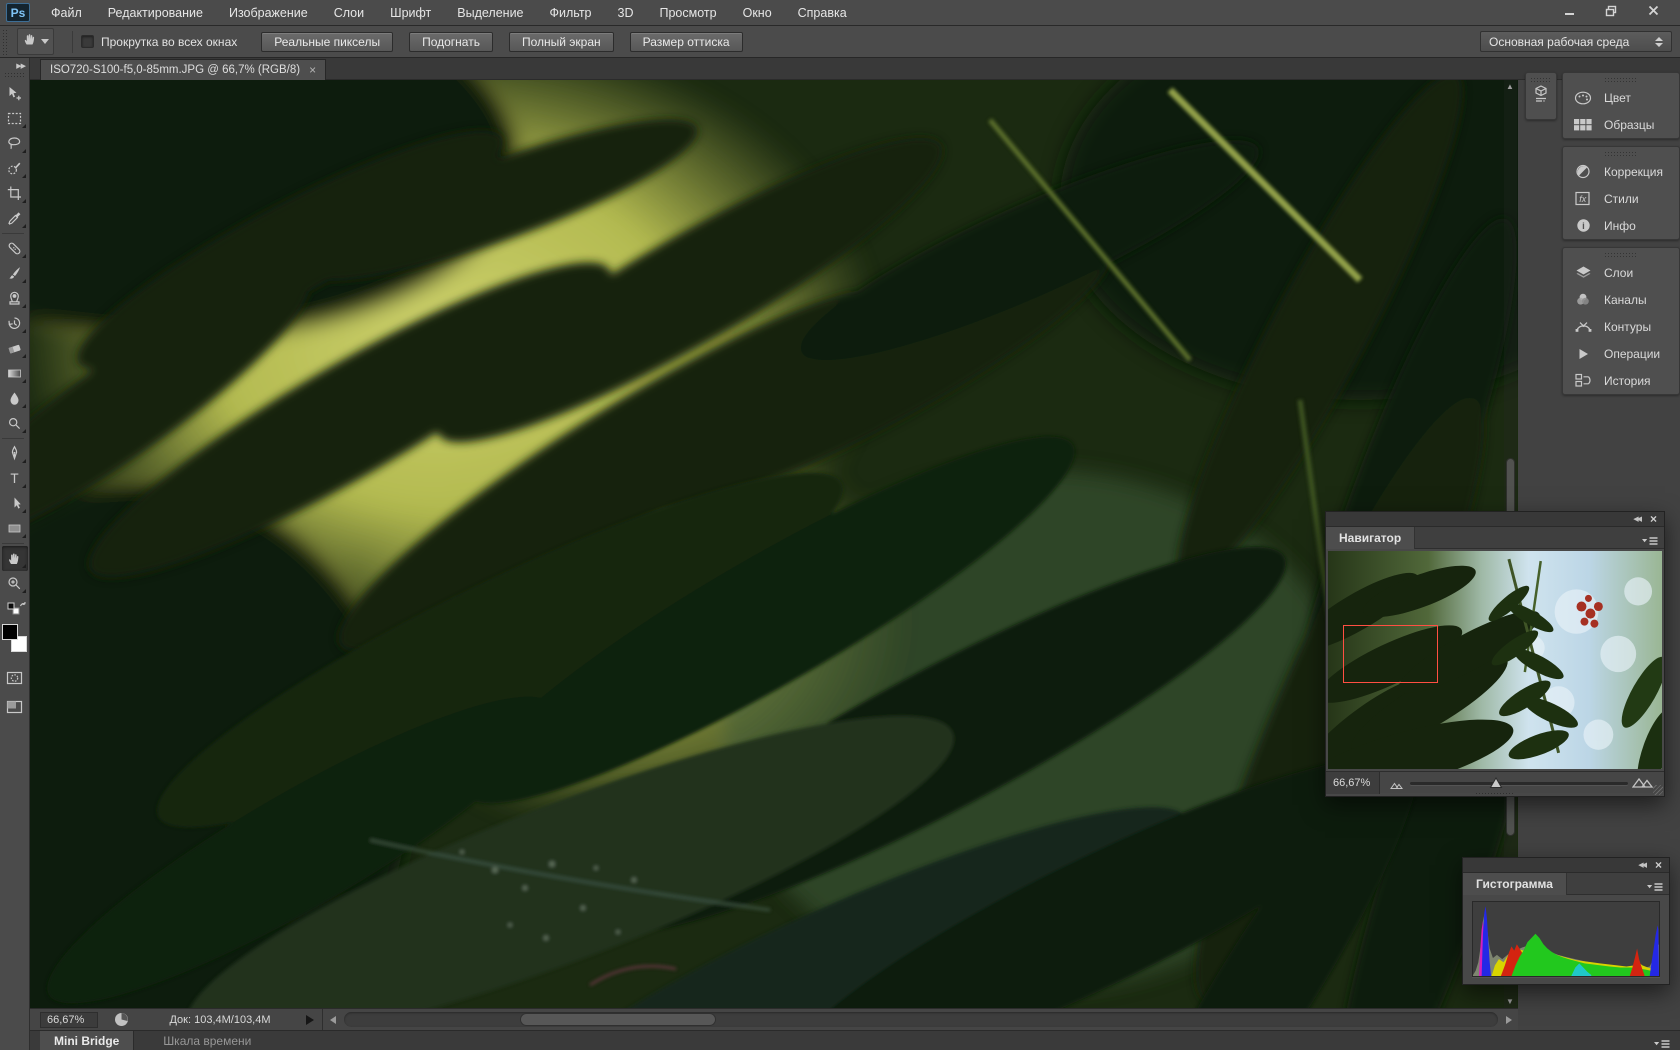 Image resolution: width=1680 pixels, height=1050 pixels. What do you see at coordinates (1495, 794) in the screenshot?
I see `panel-resize-grip` at bounding box center [1495, 794].